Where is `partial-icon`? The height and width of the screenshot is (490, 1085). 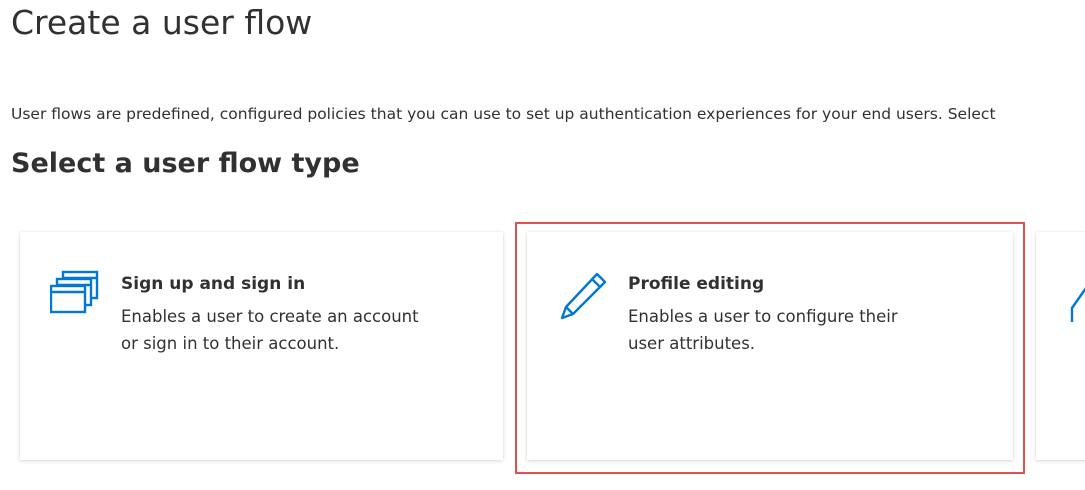
partial-icon is located at coordinates (1075, 296).